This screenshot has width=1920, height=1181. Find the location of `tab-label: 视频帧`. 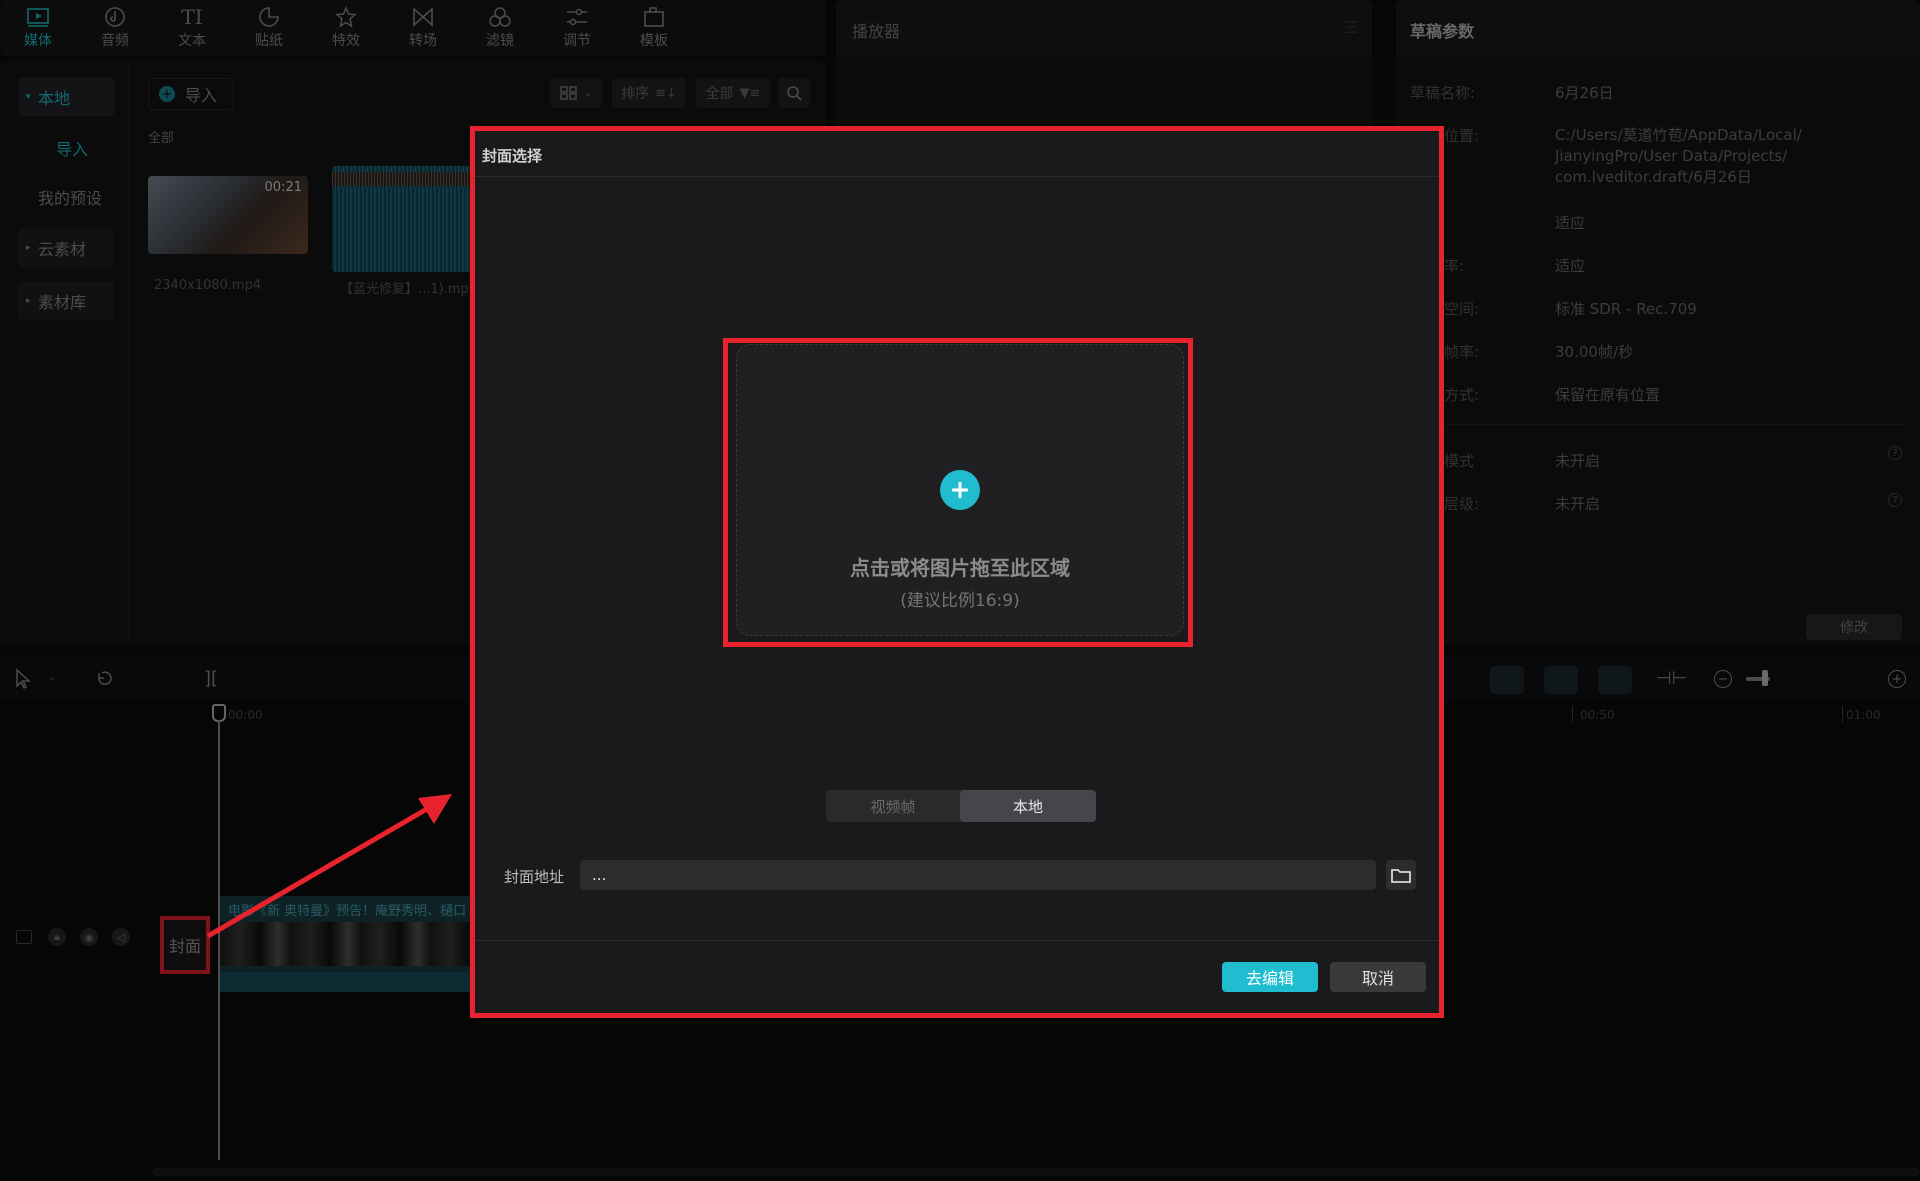

tab-label: 视频帧 is located at coordinates (893, 806).